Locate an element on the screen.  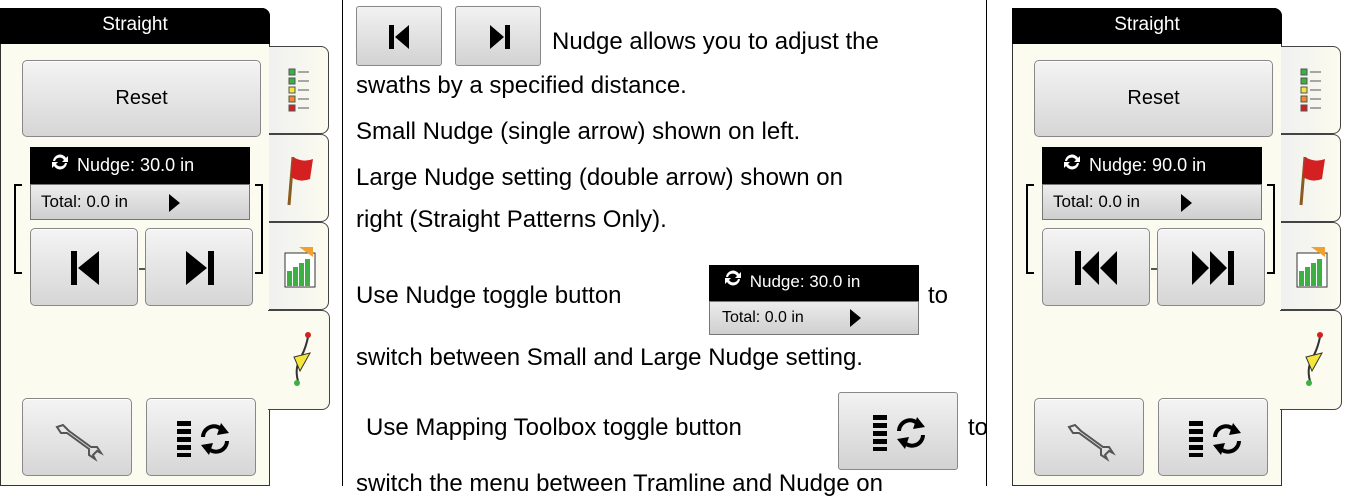
example-nudge-right-button is located at coordinates (498, 36).